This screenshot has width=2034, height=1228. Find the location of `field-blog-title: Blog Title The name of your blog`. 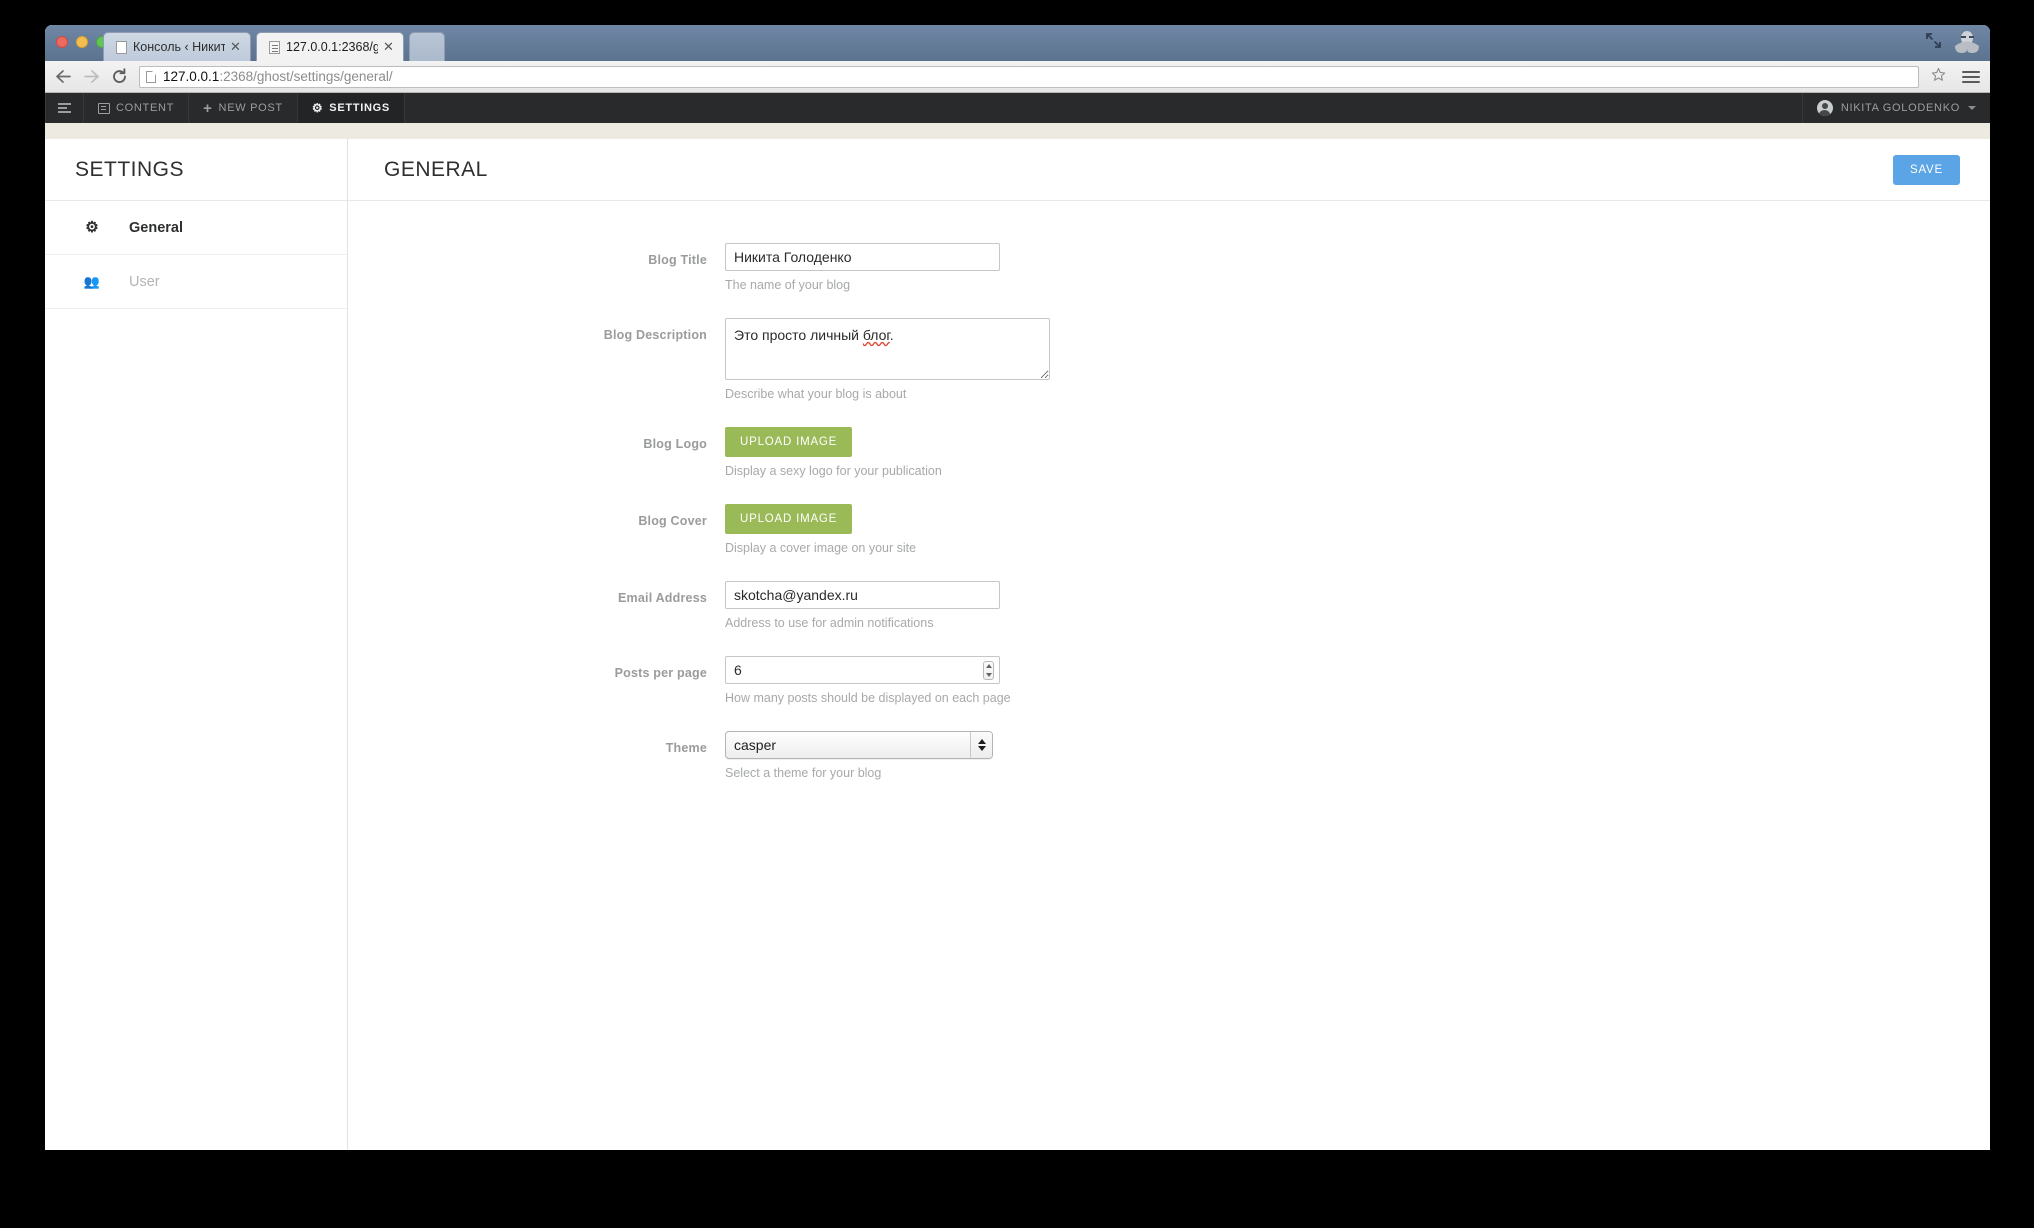

field-blog-title: Blog Title The name of your blog is located at coordinates (1169, 277).